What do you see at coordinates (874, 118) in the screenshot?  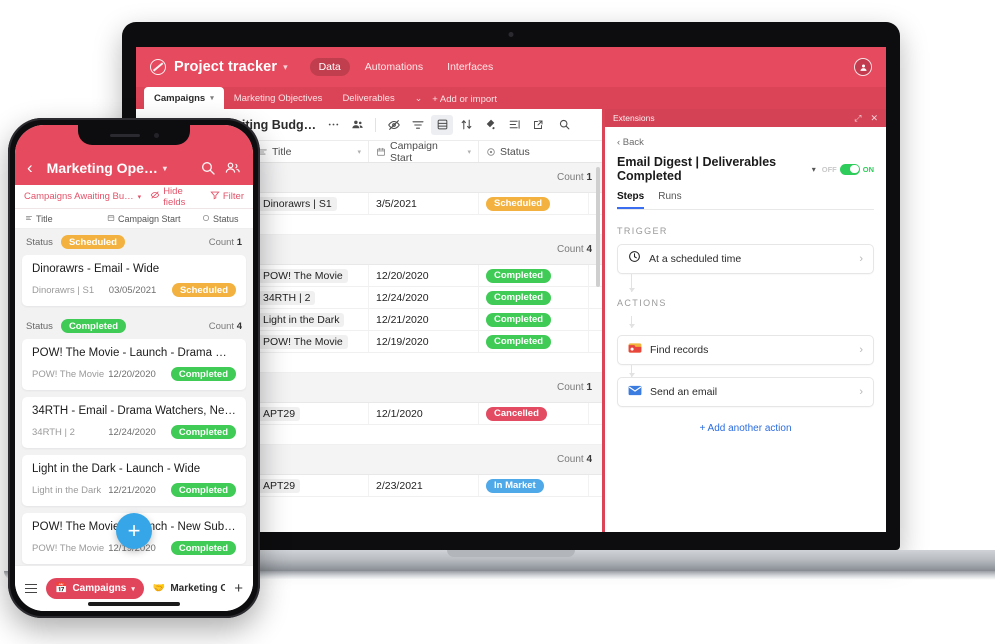 I see `close-icon: ✕` at bounding box center [874, 118].